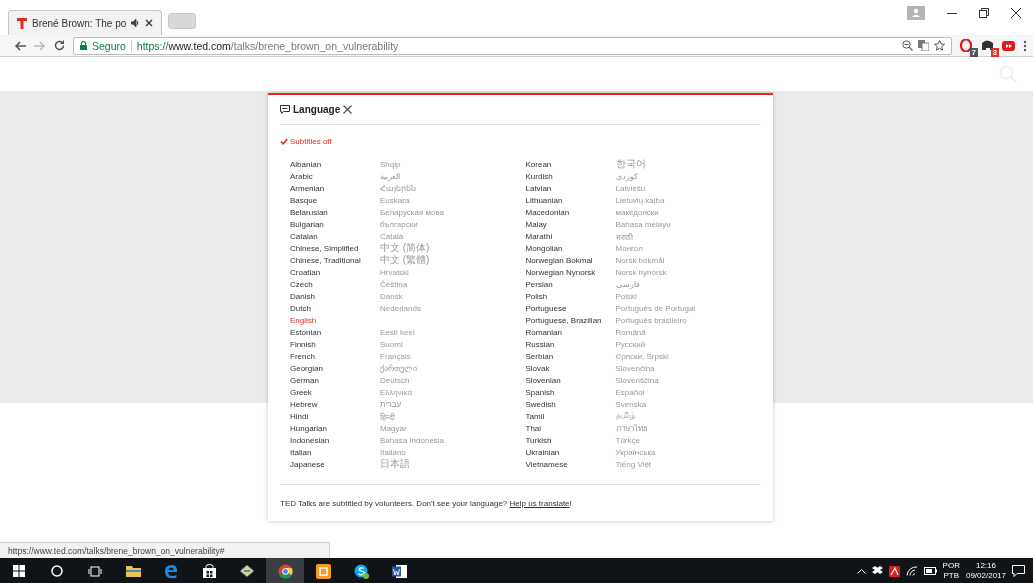  What do you see at coordinates (570, 236) in the screenshot?
I see `language-option: Marathi` at bounding box center [570, 236].